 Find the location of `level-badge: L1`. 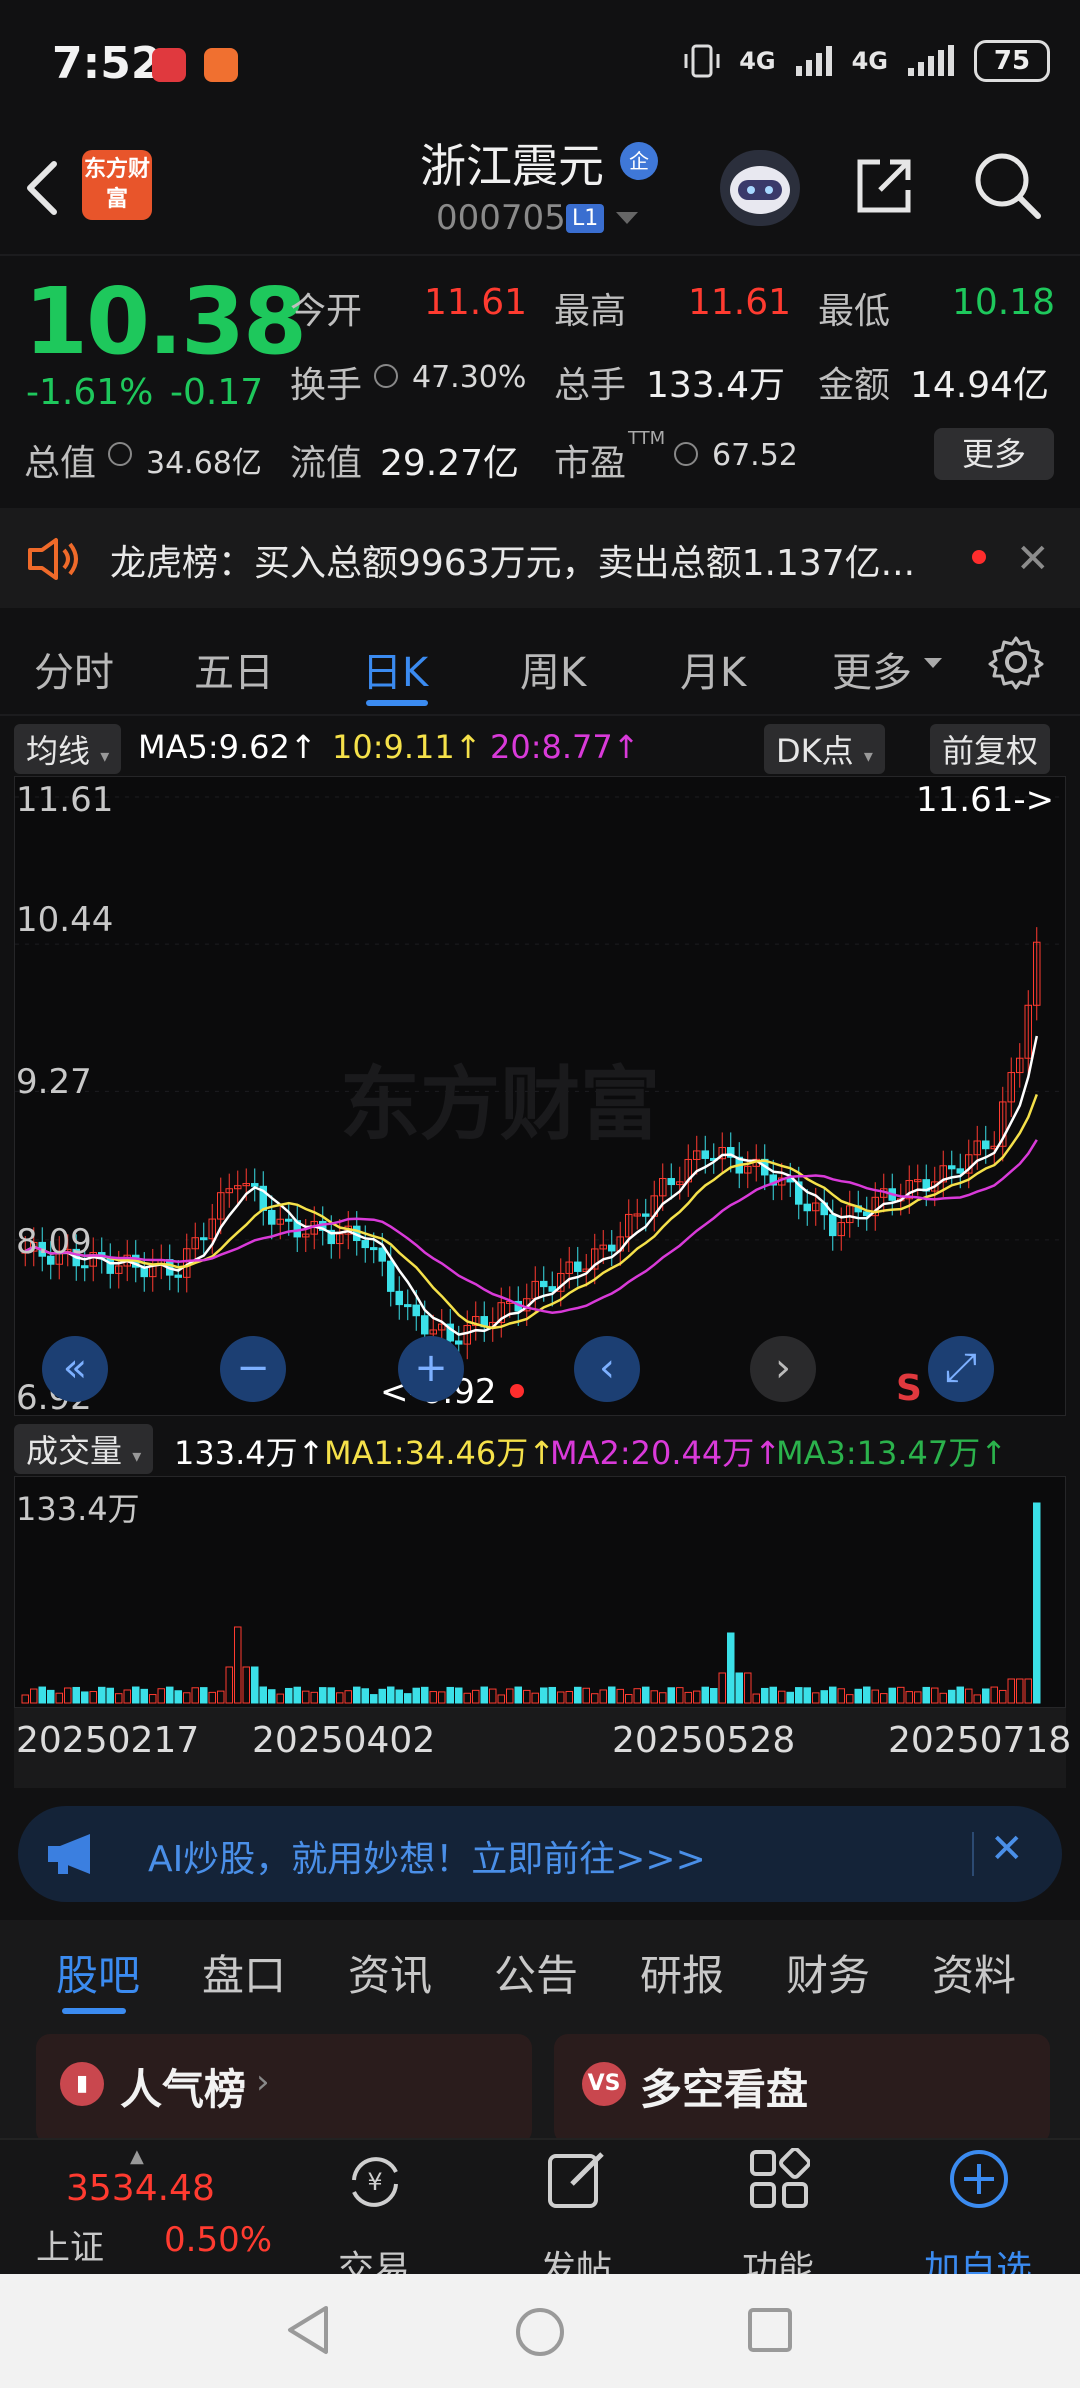

level-badge: L1 is located at coordinates (585, 218).